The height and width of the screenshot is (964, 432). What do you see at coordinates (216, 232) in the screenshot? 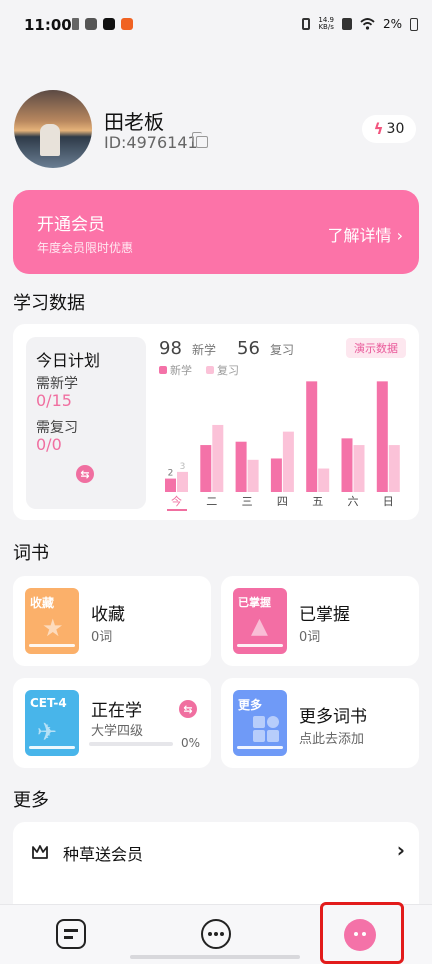
I see `vip-banner: 开通会员 年度会员限时优惠 了解详情 ›` at bounding box center [216, 232].